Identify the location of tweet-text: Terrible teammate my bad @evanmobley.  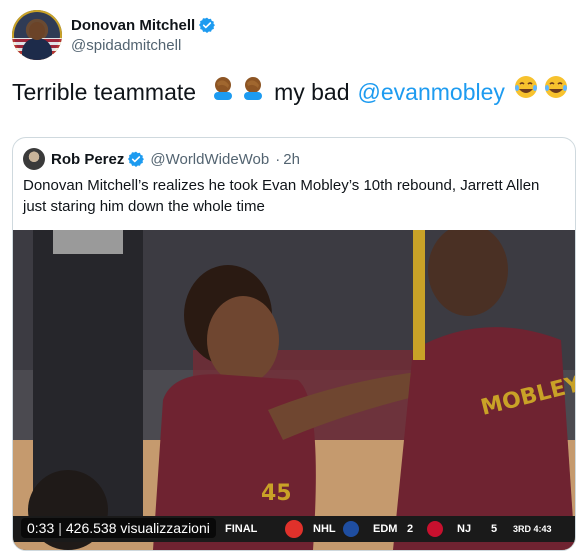
(291, 92).